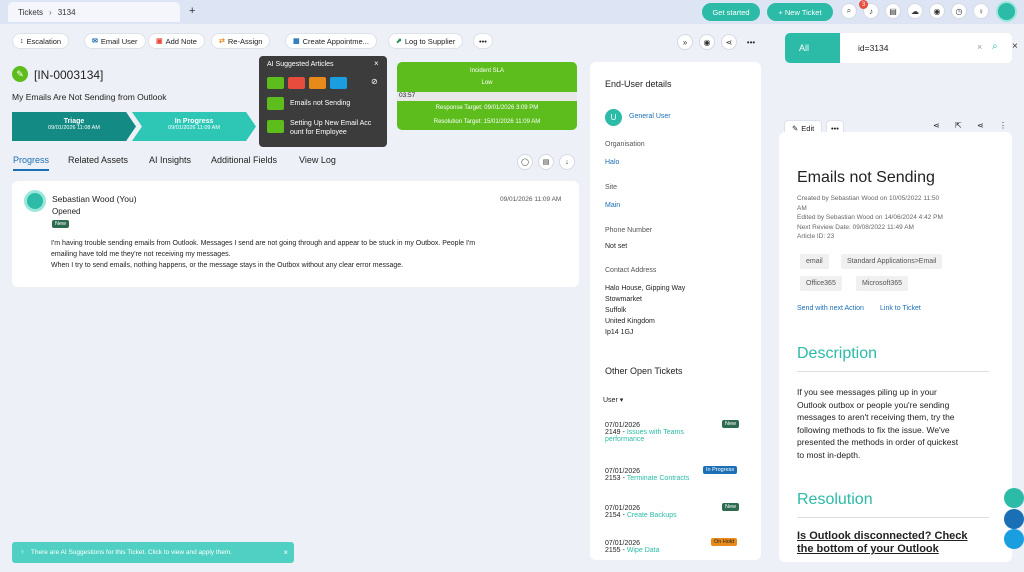  Describe the element at coordinates (812, 48) in the screenshot. I see `search-scope-all: All` at that location.